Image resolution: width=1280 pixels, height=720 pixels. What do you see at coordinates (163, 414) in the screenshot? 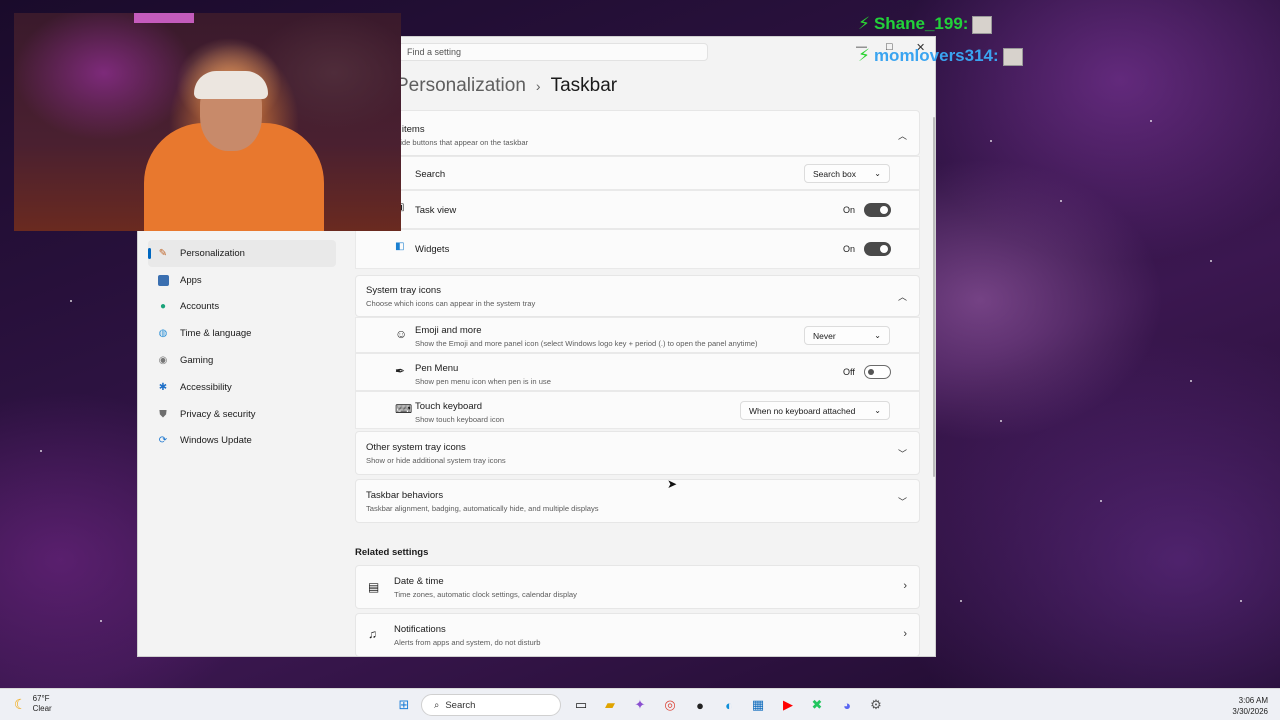
I see `shield-icon: ⛊` at bounding box center [163, 414].